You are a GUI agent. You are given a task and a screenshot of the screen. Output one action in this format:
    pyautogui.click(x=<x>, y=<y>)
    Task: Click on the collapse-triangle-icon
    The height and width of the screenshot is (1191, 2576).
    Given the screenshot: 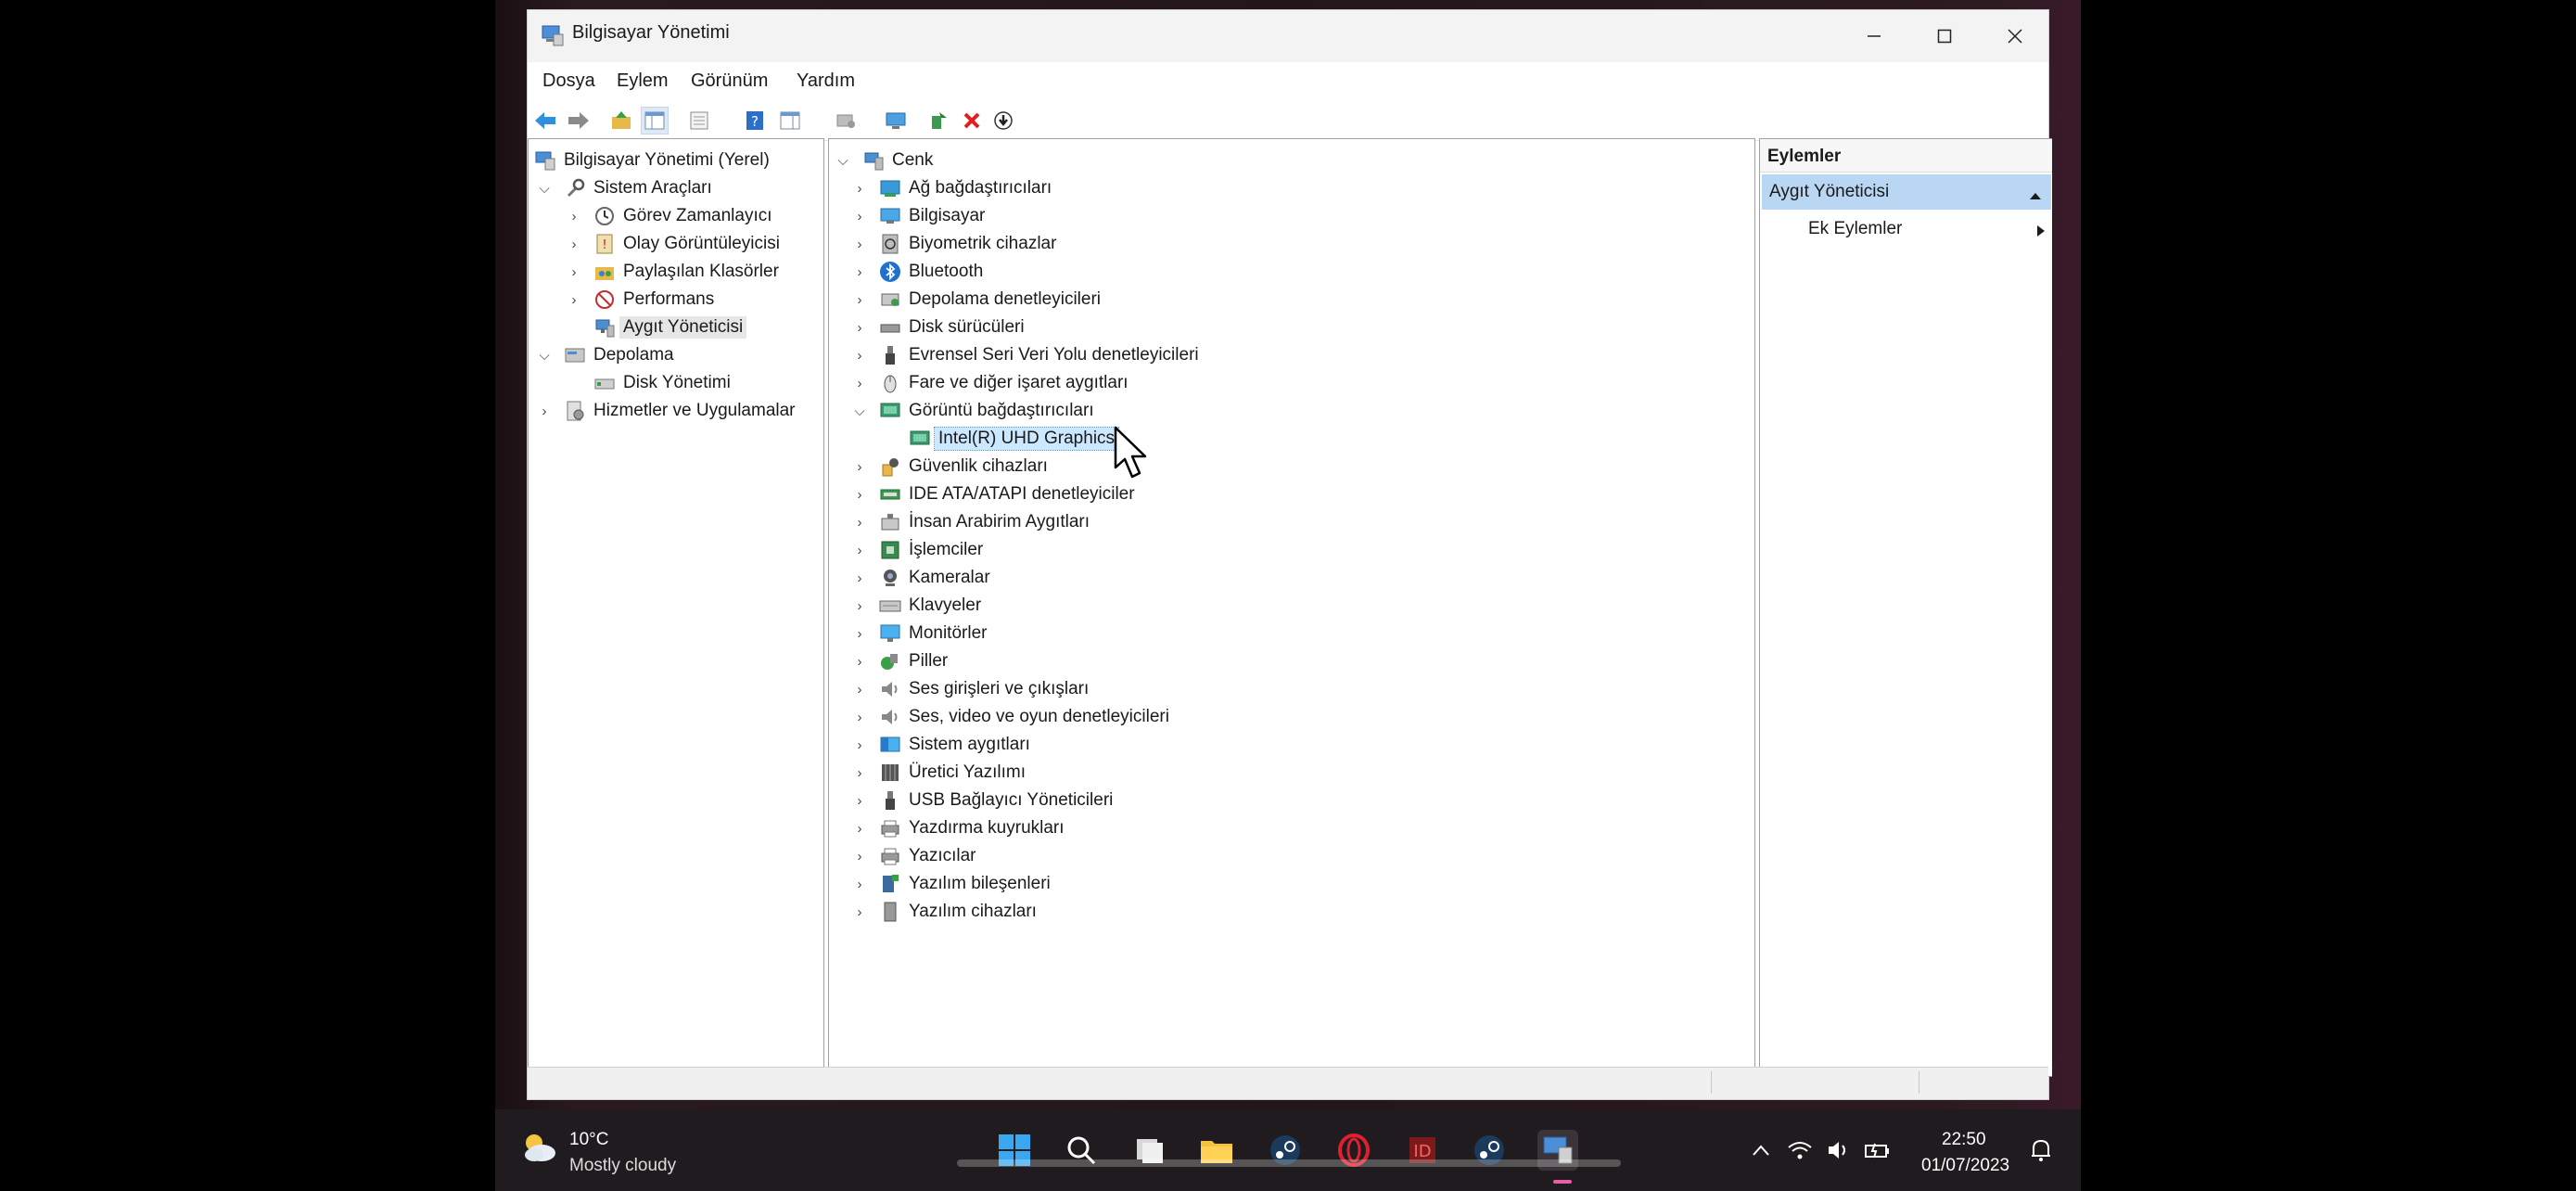 What is the action you would take?
    pyautogui.click(x=2035, y=196)
    